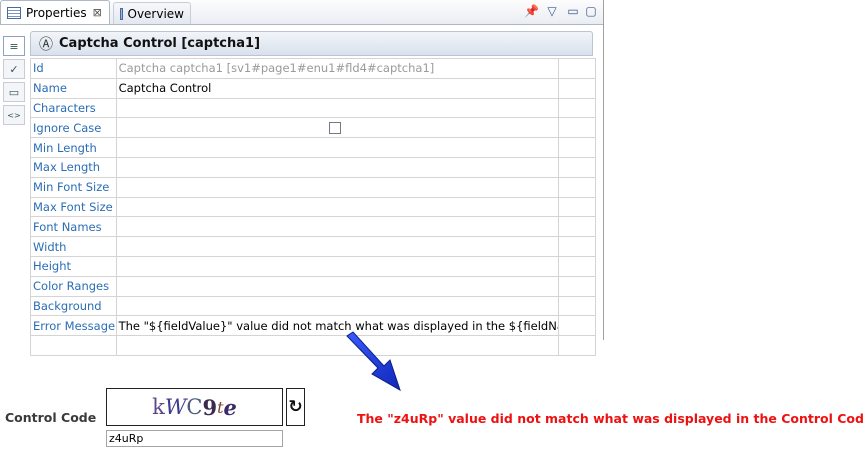 This screenshot has height=463, width=864. What do you see at coordinates (552, 11) in the screenshot?
I see `view-menu-icon: ▽` at bounding box center [552, 11].